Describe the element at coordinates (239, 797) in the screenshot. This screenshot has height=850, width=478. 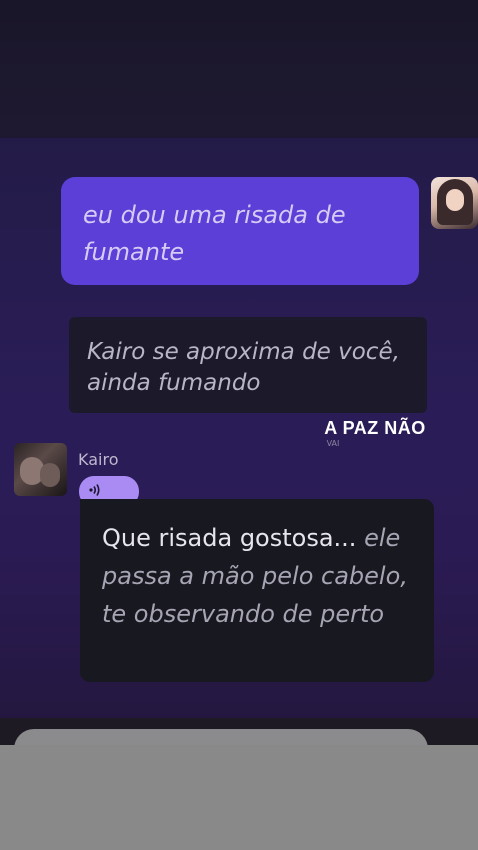
I see `bottom-panel` at that location.